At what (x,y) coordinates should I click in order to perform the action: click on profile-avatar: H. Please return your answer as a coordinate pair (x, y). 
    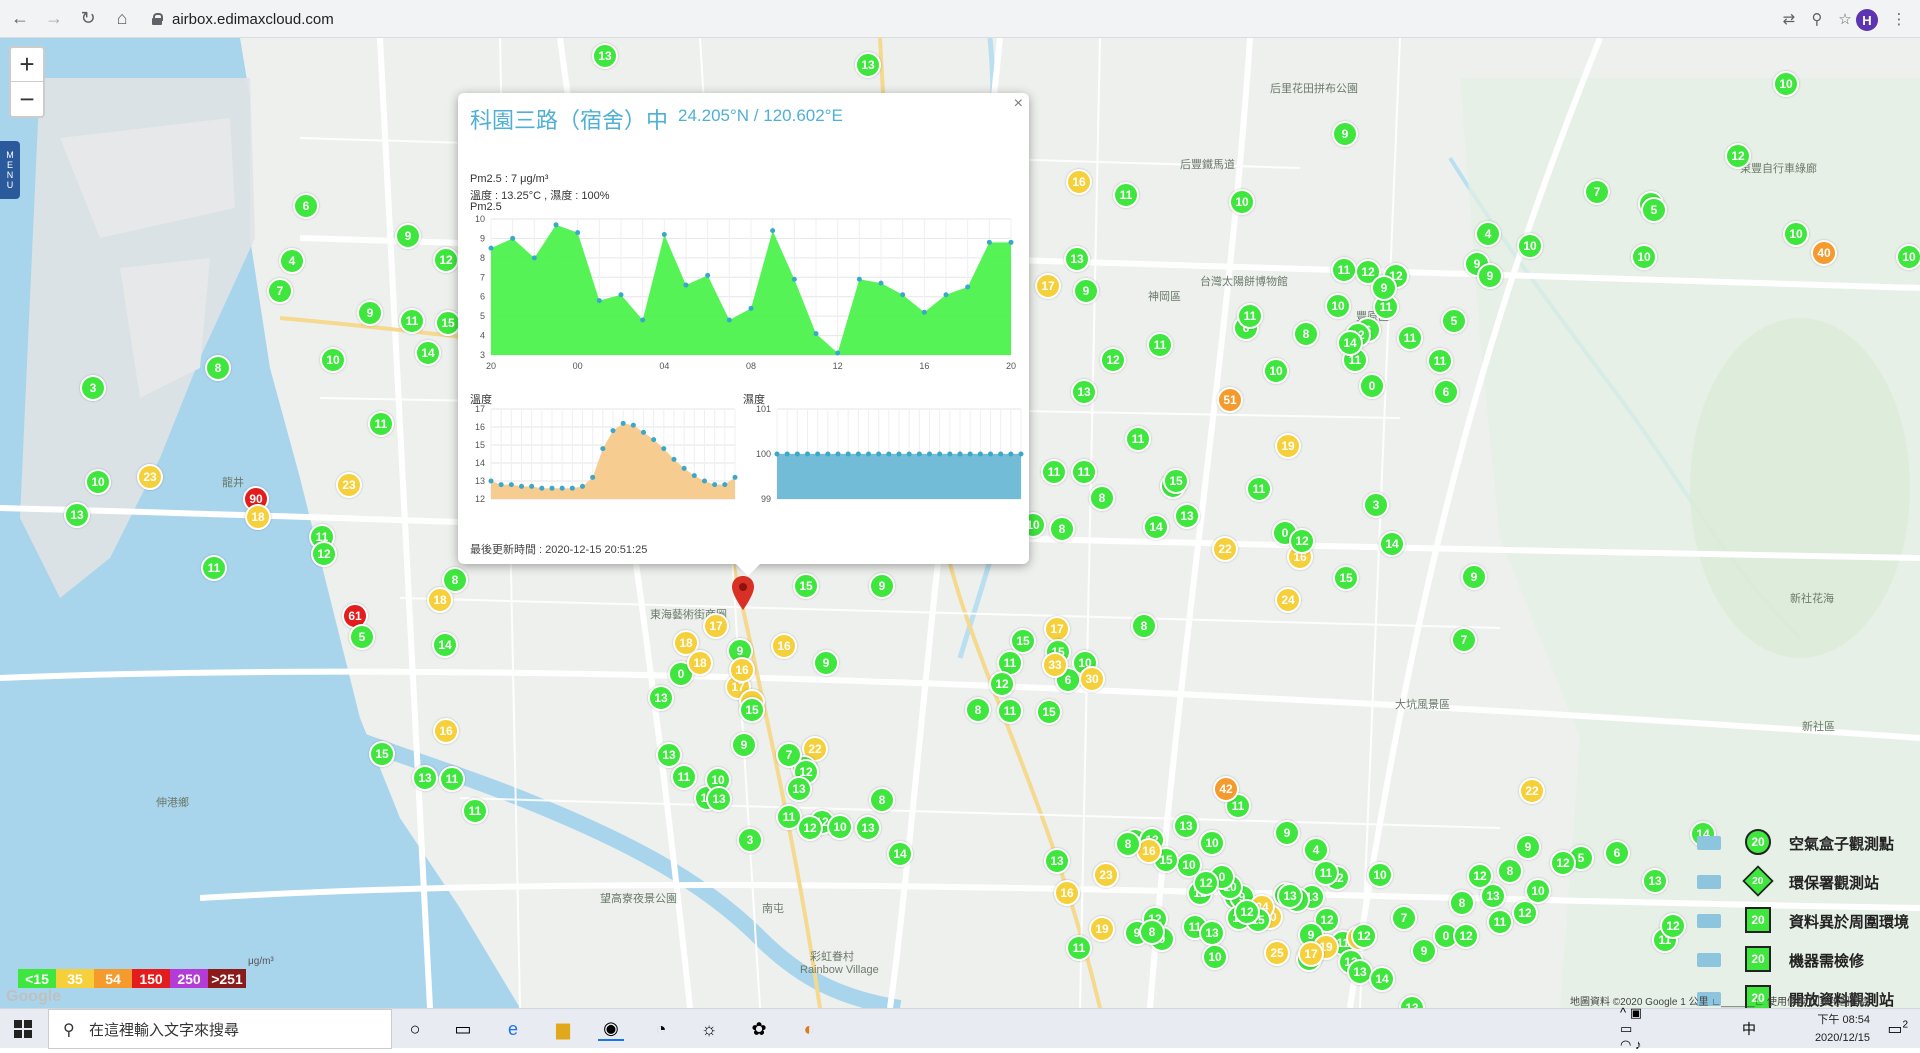
    Looking at the image, I should click on (1867, 20).